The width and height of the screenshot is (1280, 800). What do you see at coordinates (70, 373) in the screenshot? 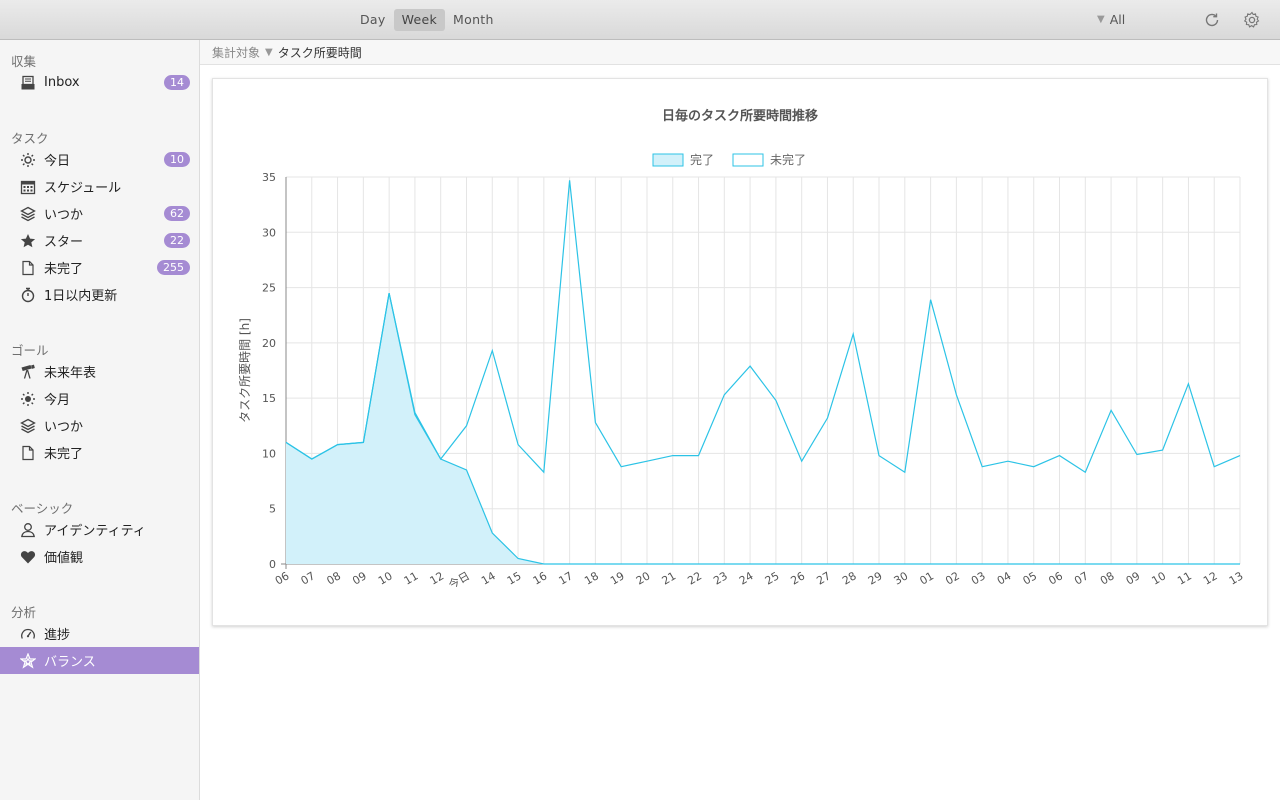
I see `sidebar-item-label: 未来年表` at bounding box center [70, 373].